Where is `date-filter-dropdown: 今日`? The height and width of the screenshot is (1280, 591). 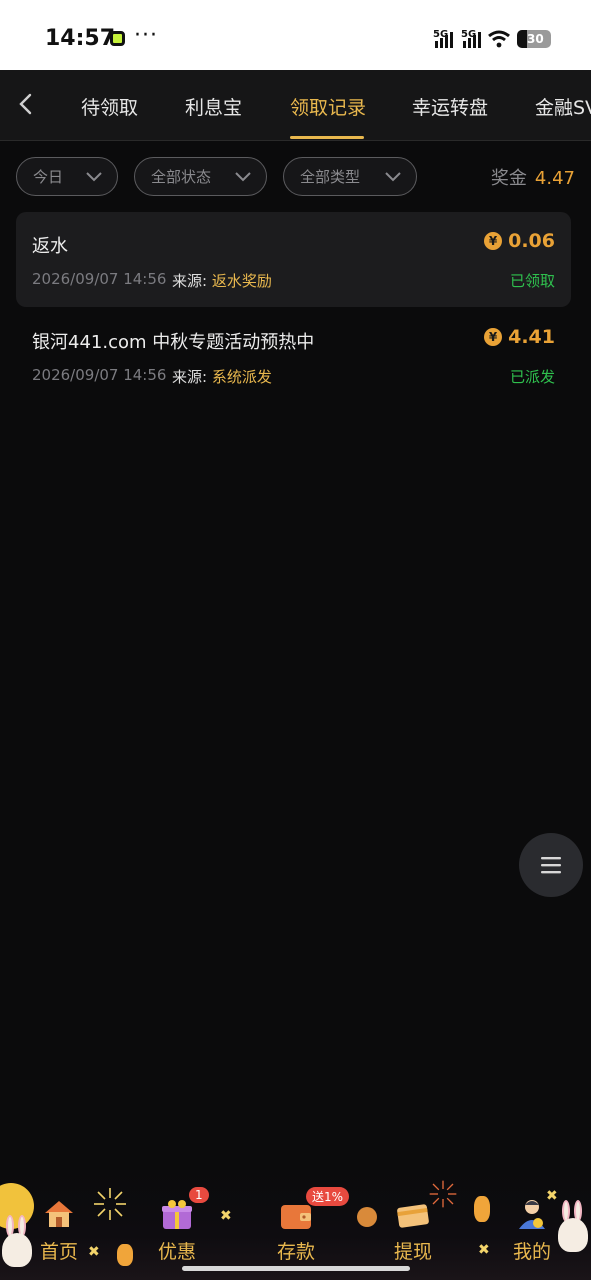 date-filter-dropdown: 今日 is located at coordinates (67, 176).